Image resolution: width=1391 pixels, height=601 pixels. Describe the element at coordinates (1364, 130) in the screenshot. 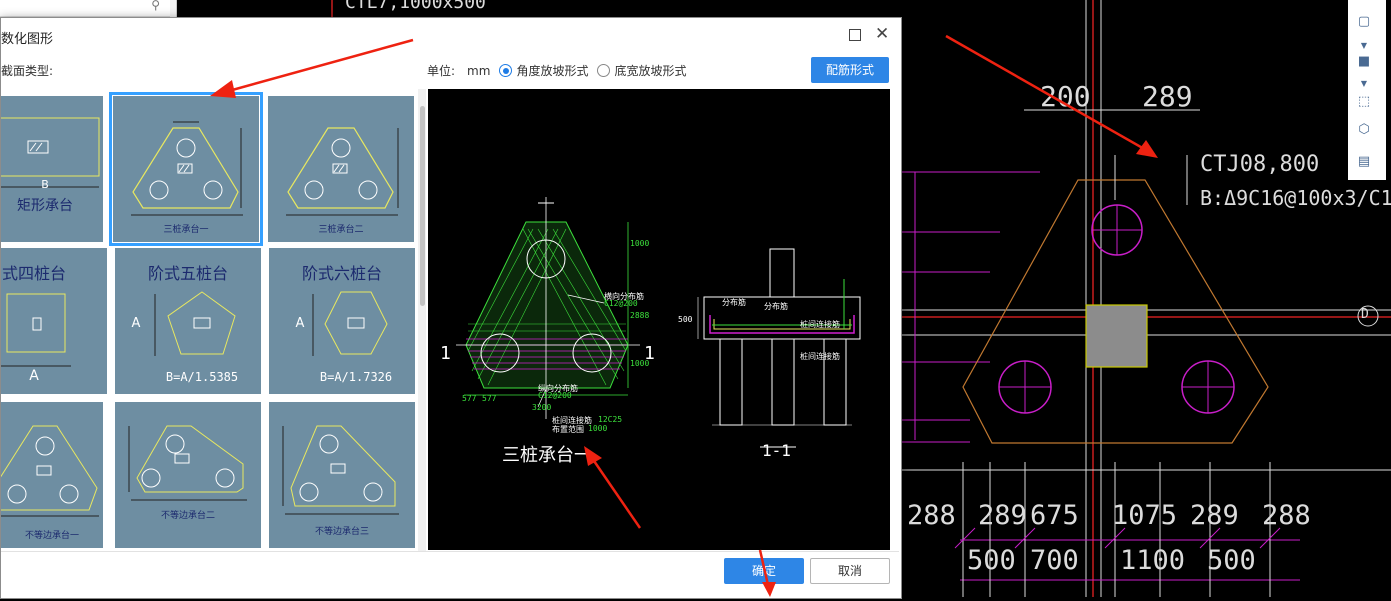

I see `view-3d-icon: ⬡` at that location.